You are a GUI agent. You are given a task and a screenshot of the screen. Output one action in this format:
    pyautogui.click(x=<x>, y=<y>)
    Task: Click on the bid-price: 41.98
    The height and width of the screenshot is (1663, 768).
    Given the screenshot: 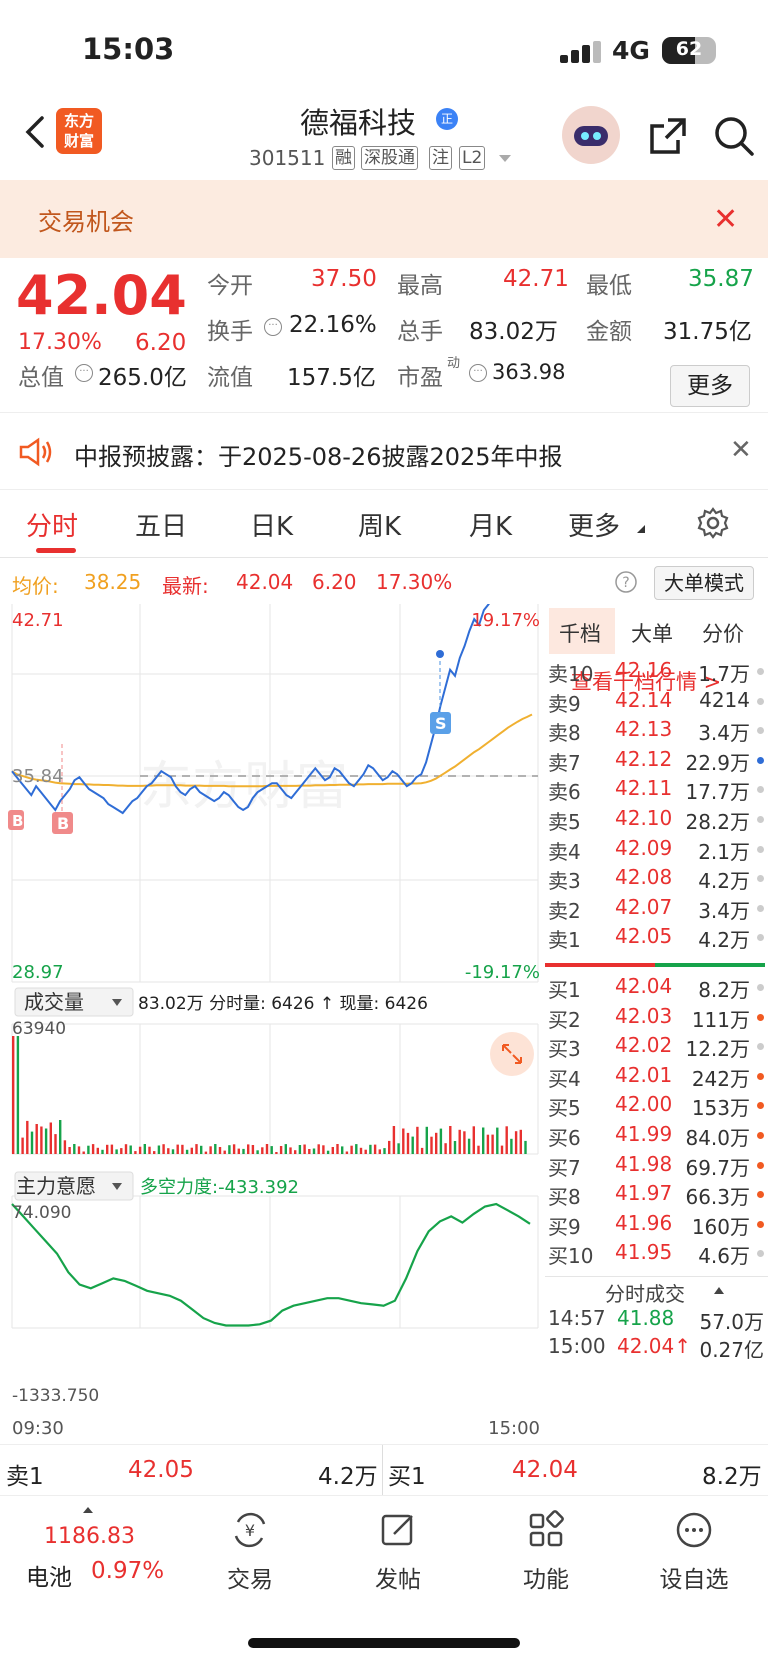 What is the action you would take?
    pyautogui.click(x=644, y=1163)
    